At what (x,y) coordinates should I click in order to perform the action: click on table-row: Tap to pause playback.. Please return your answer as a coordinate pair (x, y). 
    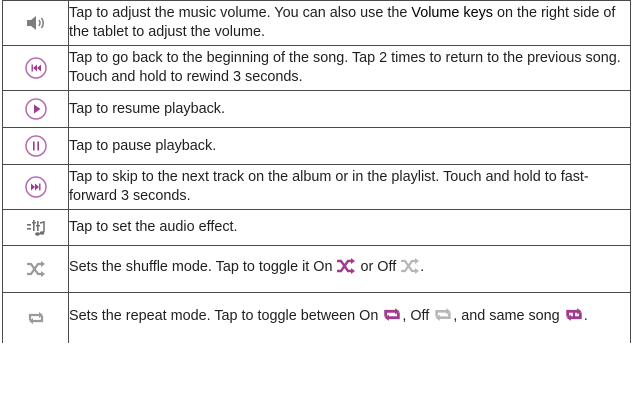
    Looking at the image, I should click on (316, 146).